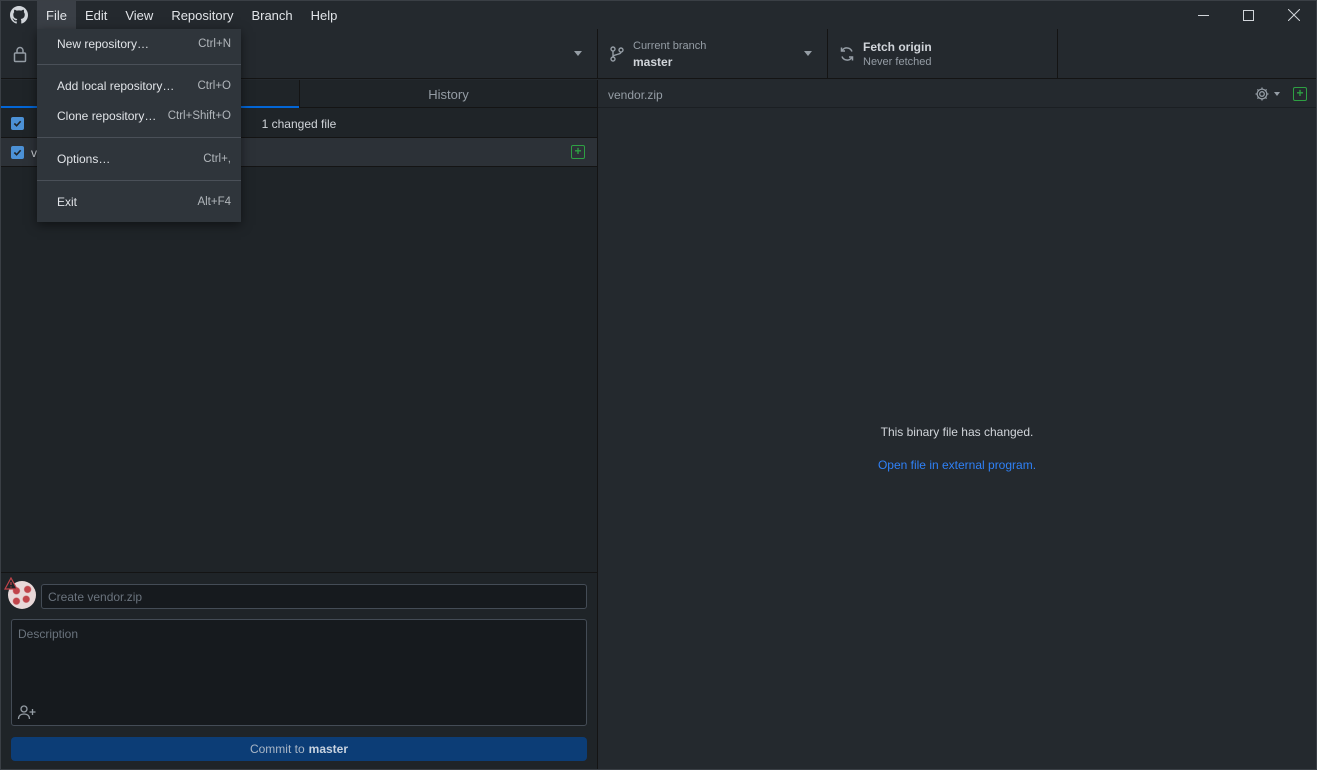 This screenshot has width=1317, height=770. I want to click on tab-history: History, so click(448, 94).